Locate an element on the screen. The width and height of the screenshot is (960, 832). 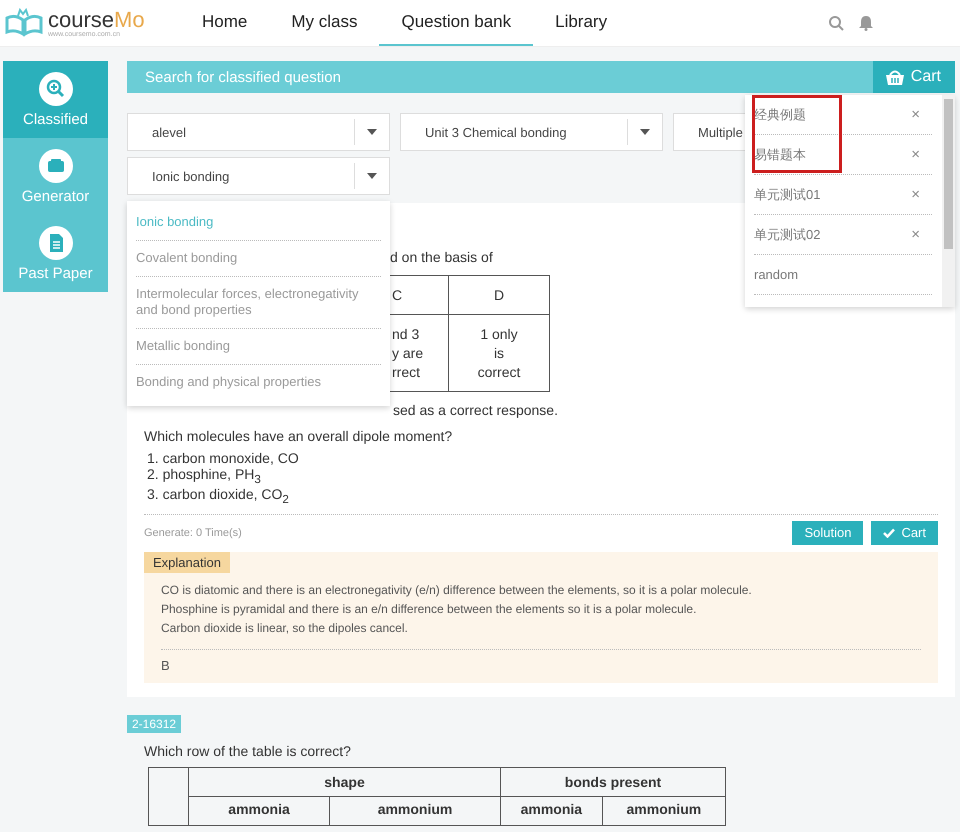
cart-item: 易错题本 × is located at coordinates (843, 155).